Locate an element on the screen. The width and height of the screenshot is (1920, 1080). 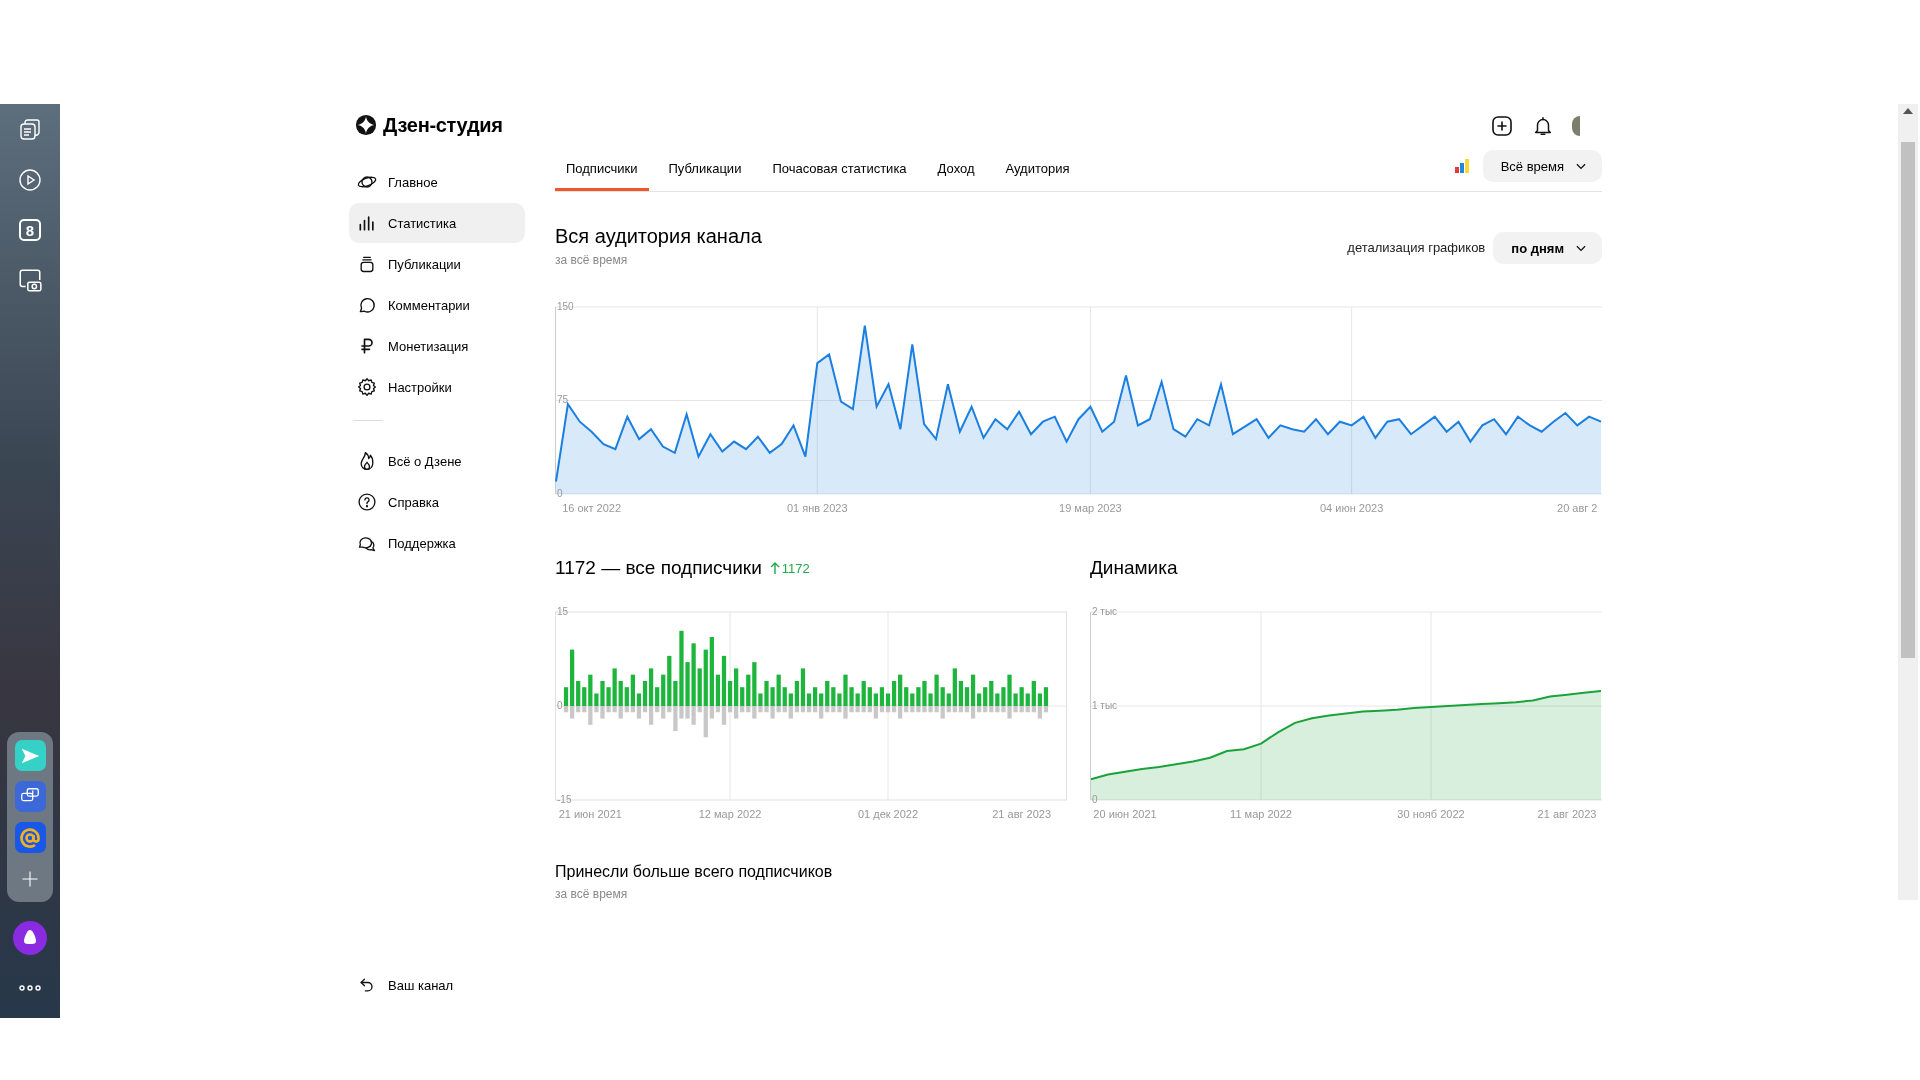
tab: Аудитория is located at coordinates (1037, 169).